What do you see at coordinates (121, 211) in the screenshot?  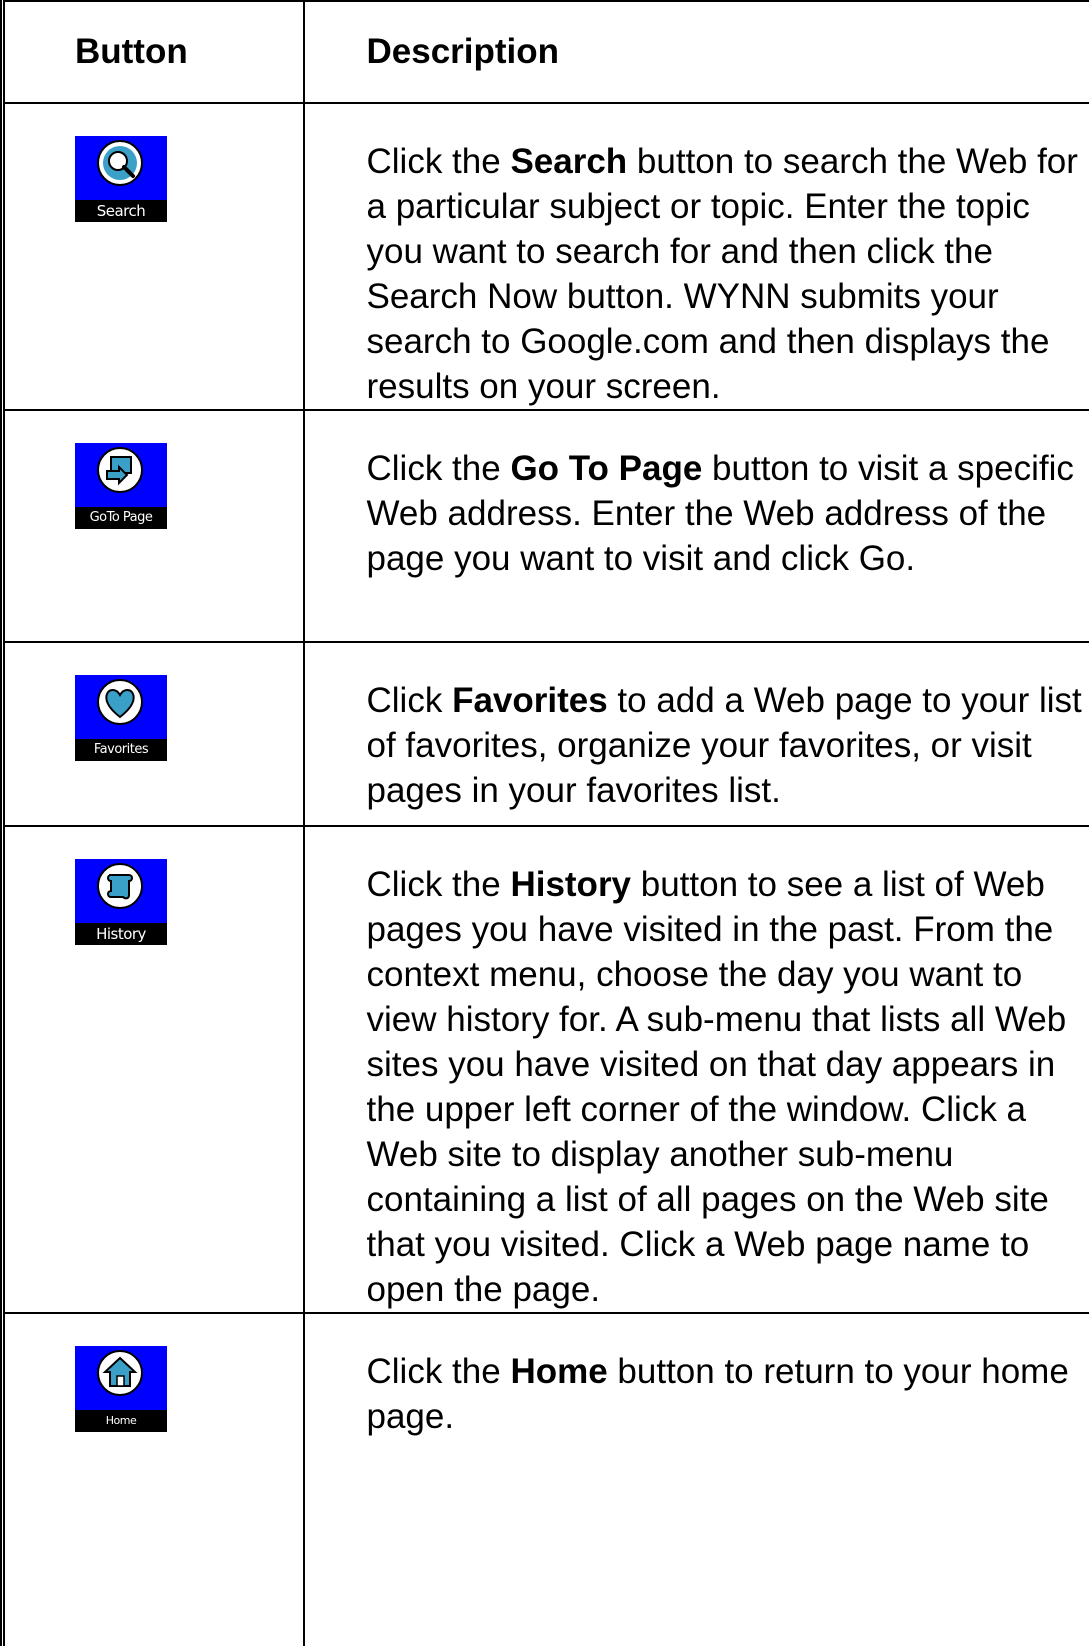 I see `search-icon-label: Search` at bounding box center [121, 211].